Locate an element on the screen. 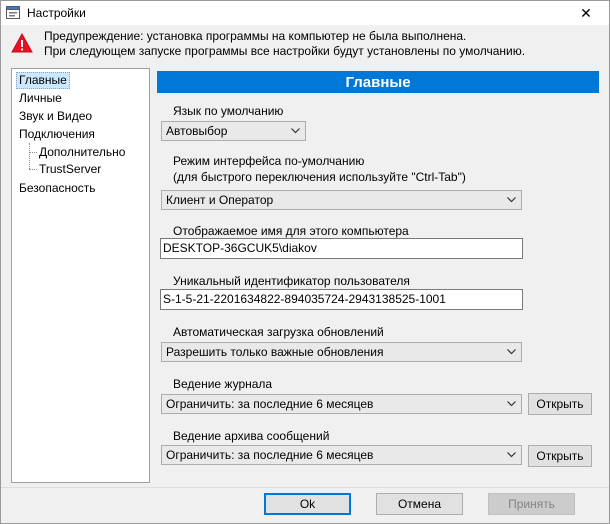  interface-mode-select-value: Клиент и Оператор is located at coordinates (220, 200).